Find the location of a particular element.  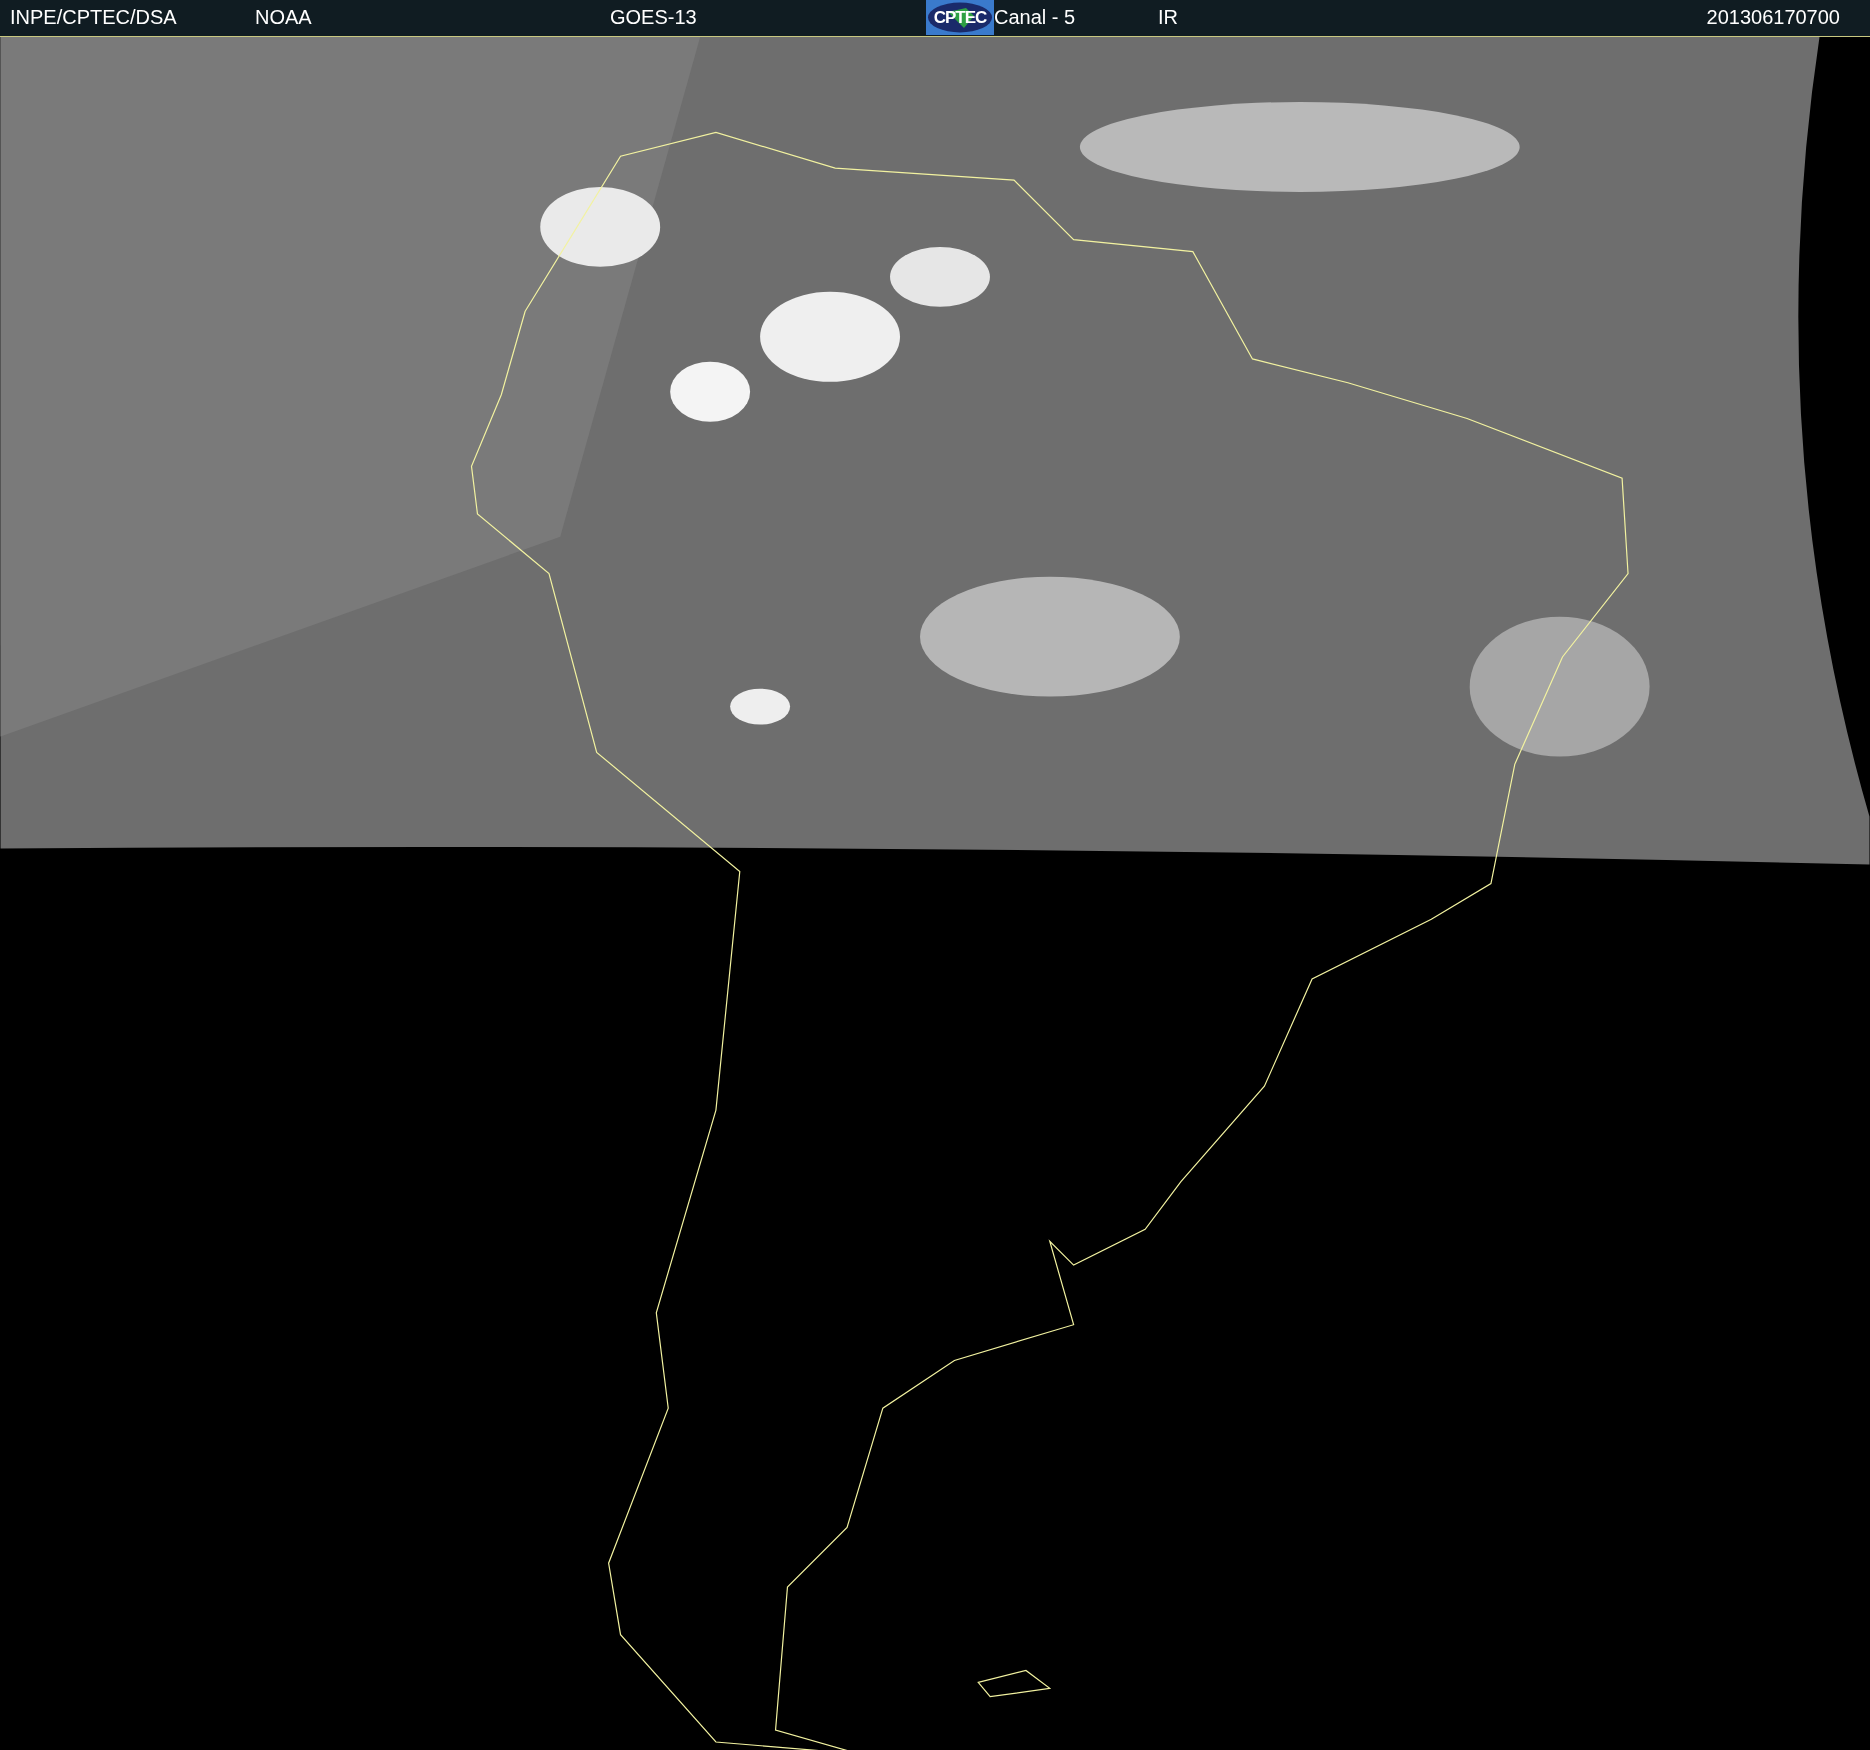

band-label: IR is located at coordinates (1168, 18).